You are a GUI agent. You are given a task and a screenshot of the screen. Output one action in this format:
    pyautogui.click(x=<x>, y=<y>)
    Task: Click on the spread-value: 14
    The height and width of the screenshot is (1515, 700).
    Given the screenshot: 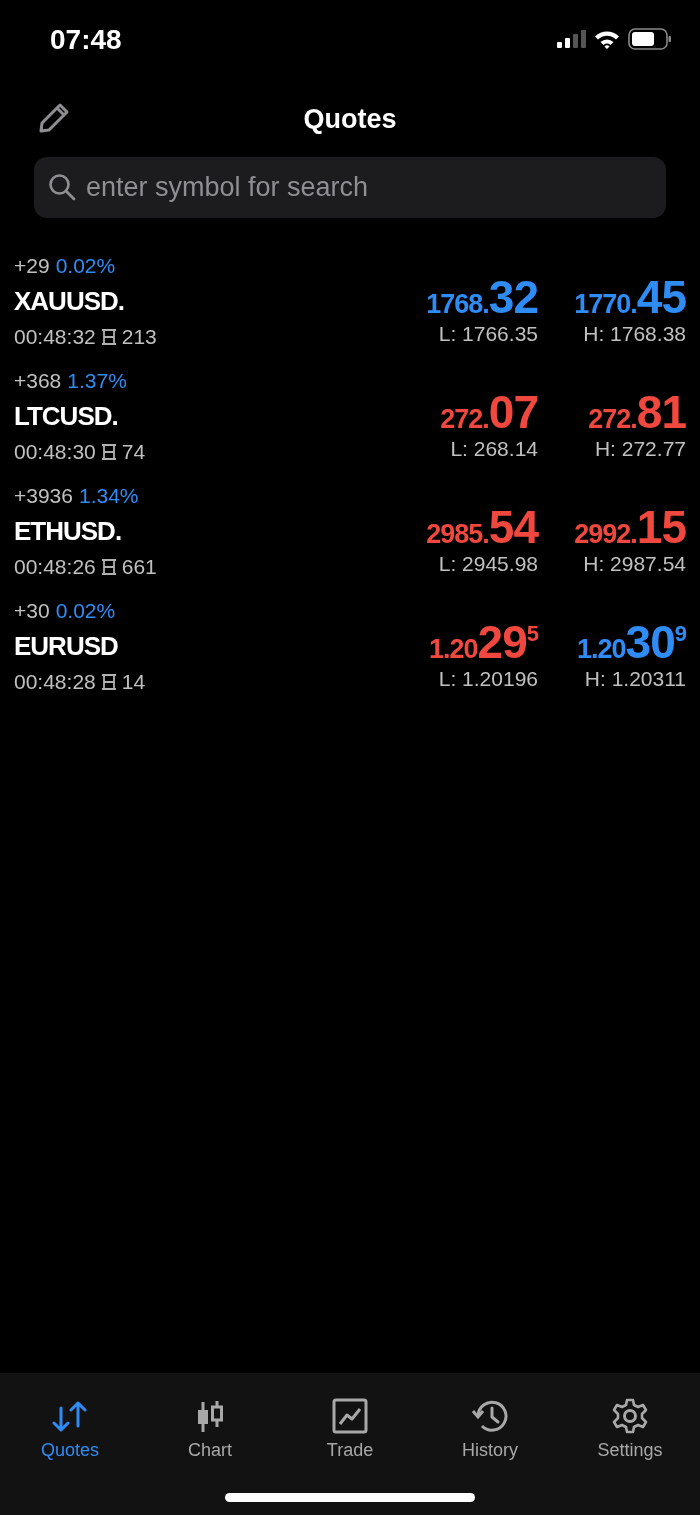 What is the action you would take?
    pyautogui.click(x=133, y=682)
    